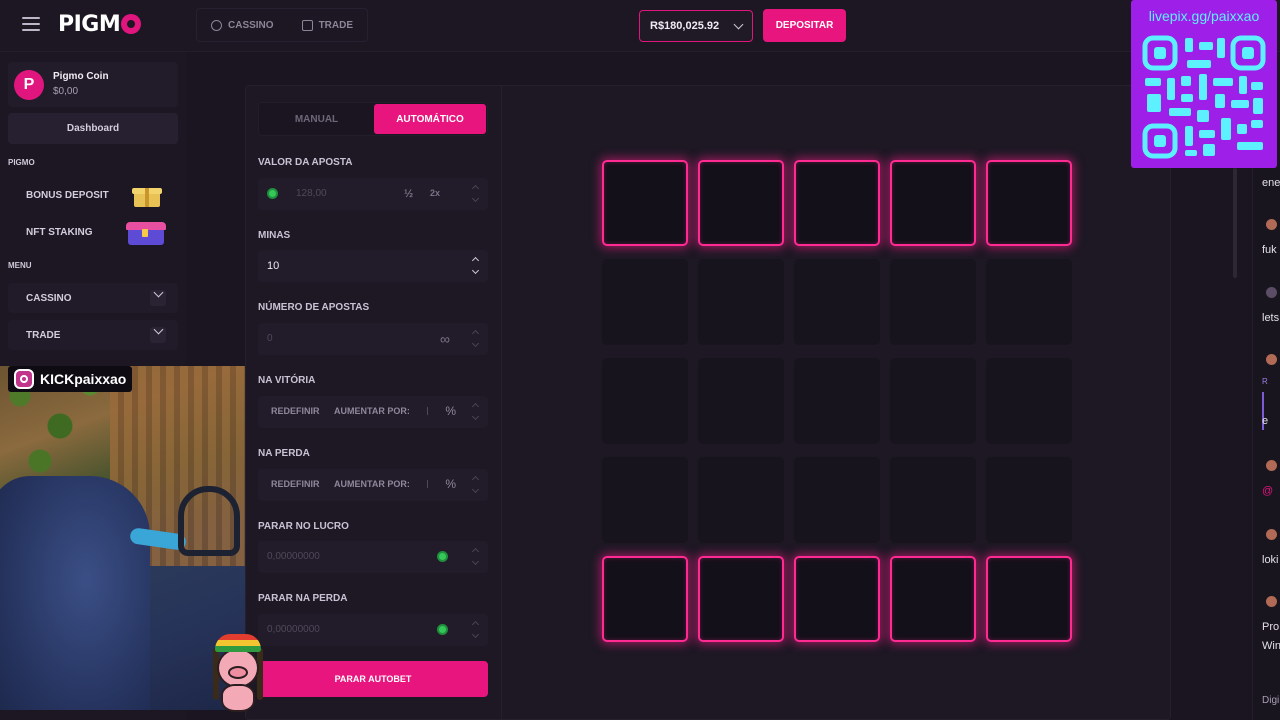  What do you see at coordinates (372, 411) in the screenshot?
I see `on-win-increase-button: AUMENTAR POR:` at bounding box center [372, 411].